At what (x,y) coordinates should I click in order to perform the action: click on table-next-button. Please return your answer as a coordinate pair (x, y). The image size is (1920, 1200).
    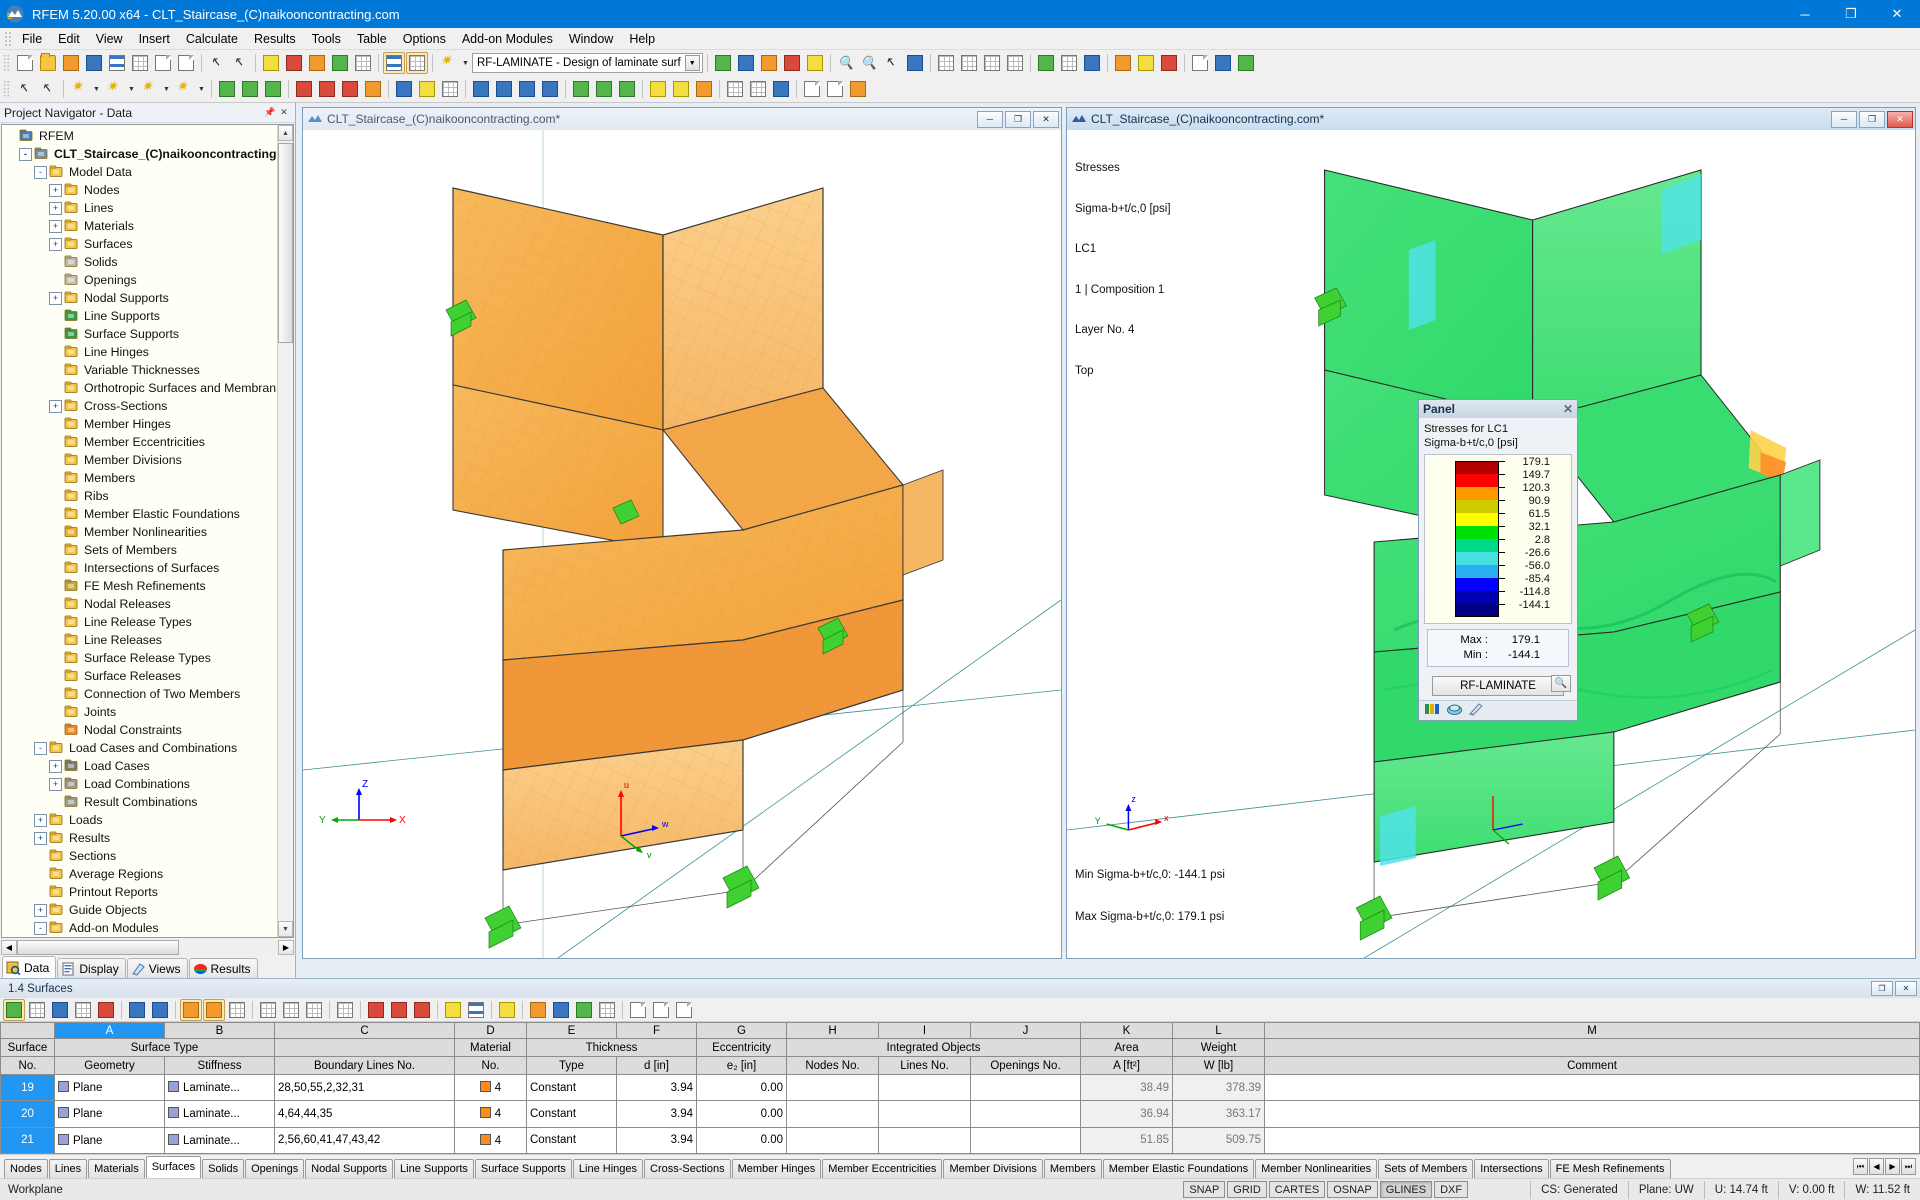
    Looking at the image, I should click on (160, 1010).